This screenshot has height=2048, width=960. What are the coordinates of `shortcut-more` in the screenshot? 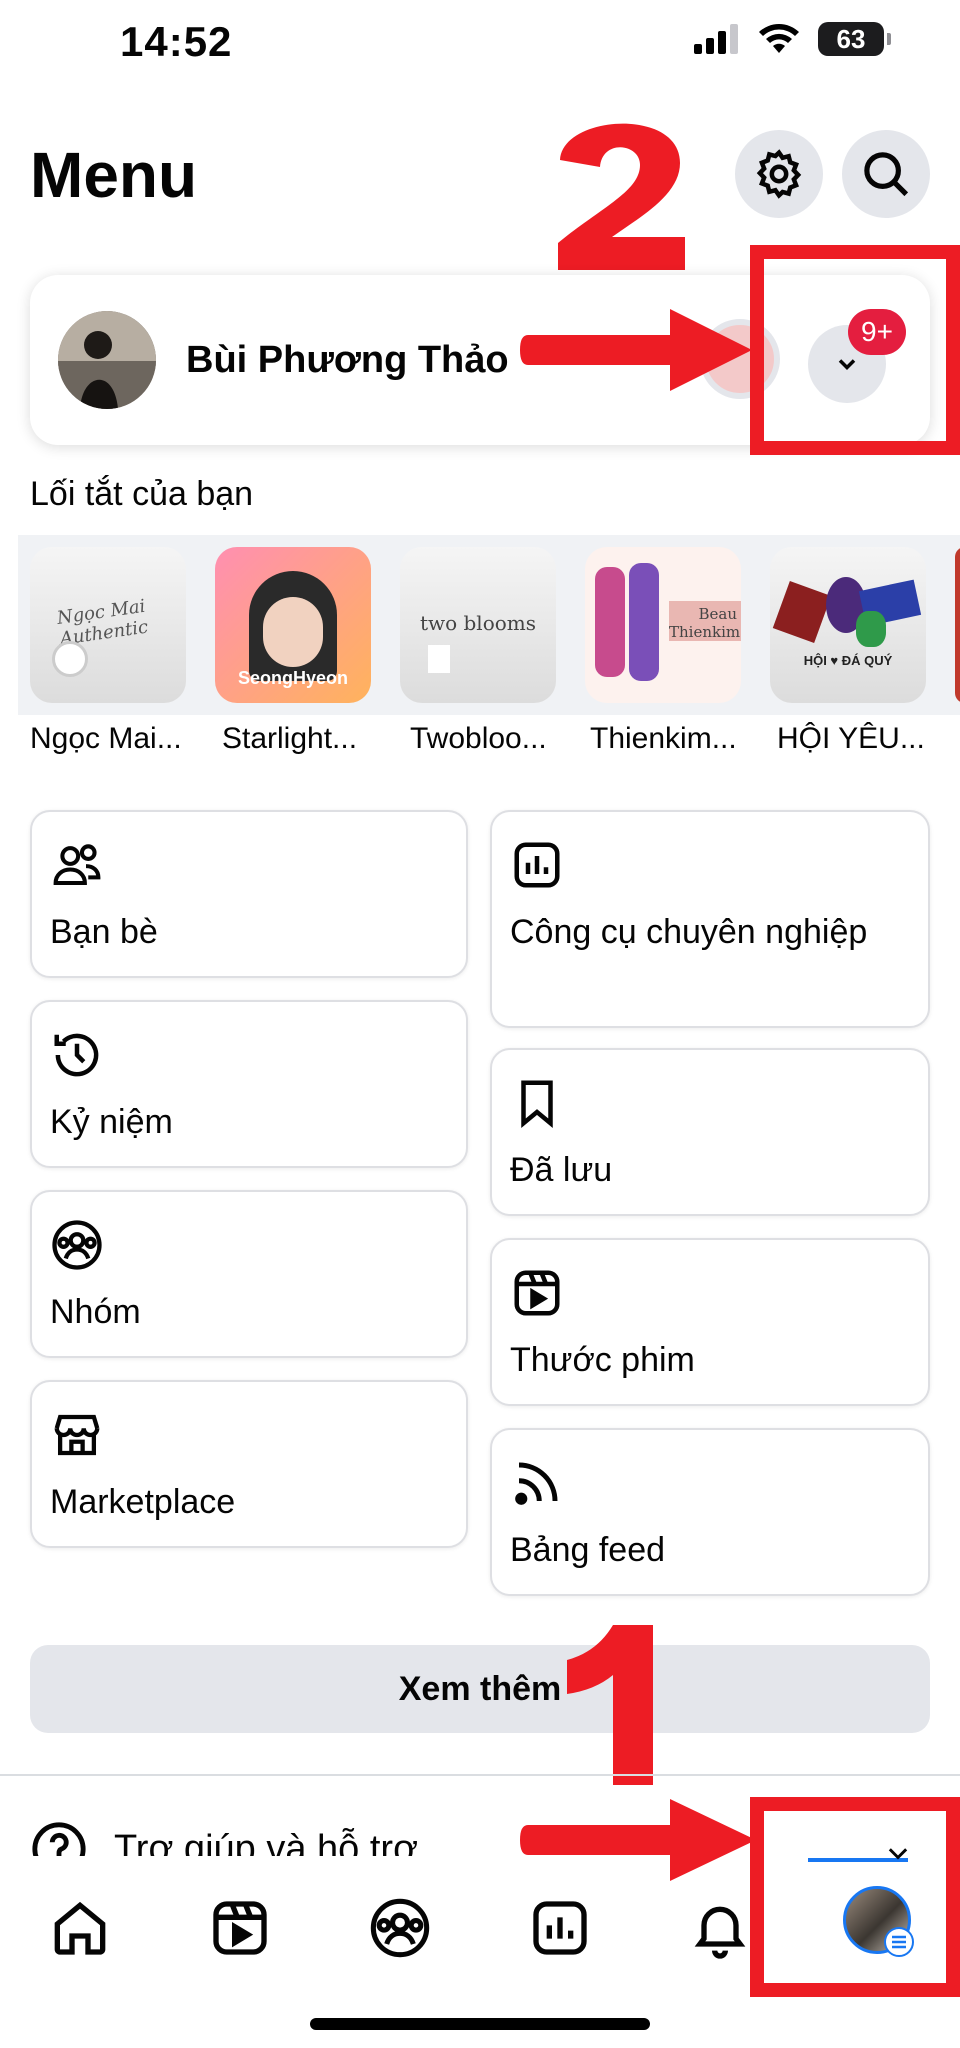 It's located at (957, 625).